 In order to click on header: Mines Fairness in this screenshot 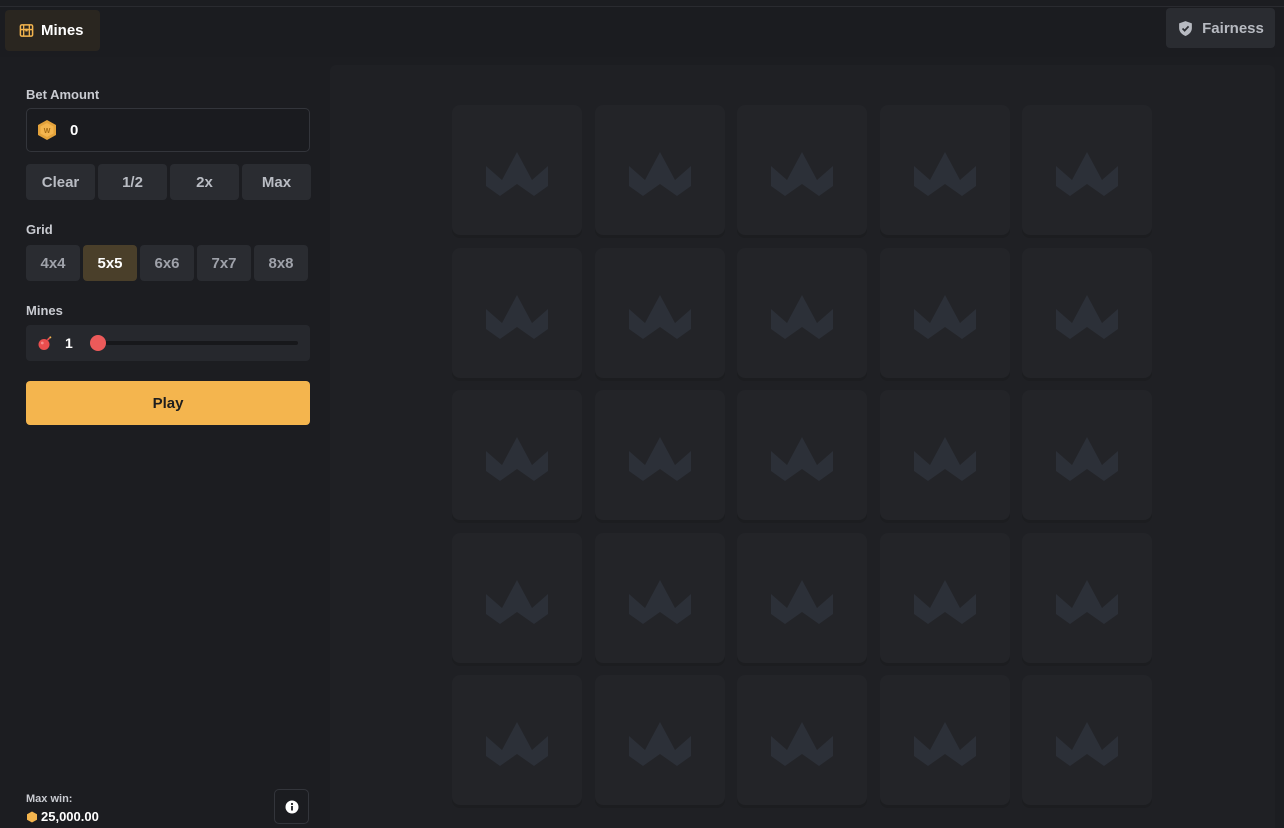, I will do `click(642, 32)`.